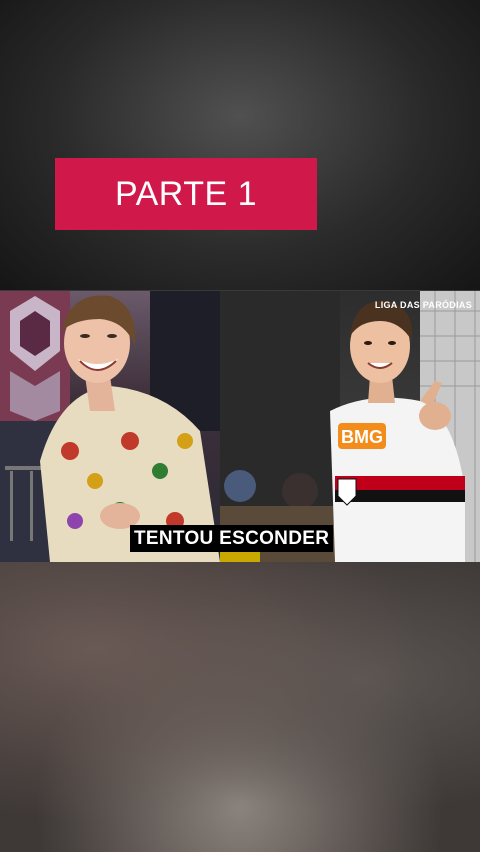 The image size is (480, 852). I want to click on svg-text: BMG, so click(362, 437).